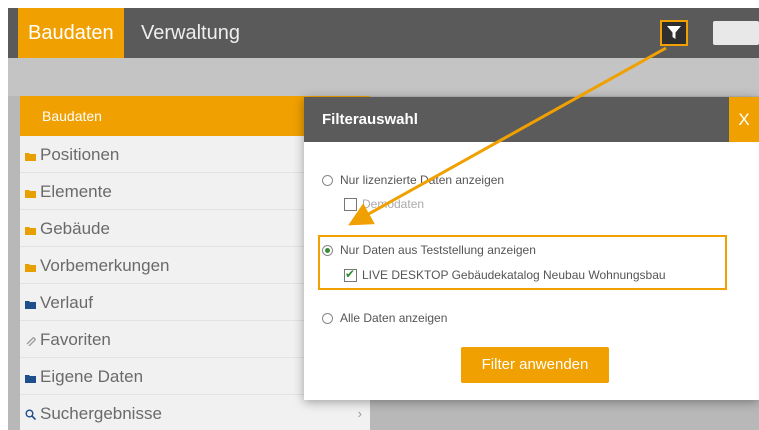 The height and width of the screenshot is (430, 759). Describe the element at coordinates (92, 376) in the screenshot. I see `sidebar-item-label: Eigene Daten` at that location.